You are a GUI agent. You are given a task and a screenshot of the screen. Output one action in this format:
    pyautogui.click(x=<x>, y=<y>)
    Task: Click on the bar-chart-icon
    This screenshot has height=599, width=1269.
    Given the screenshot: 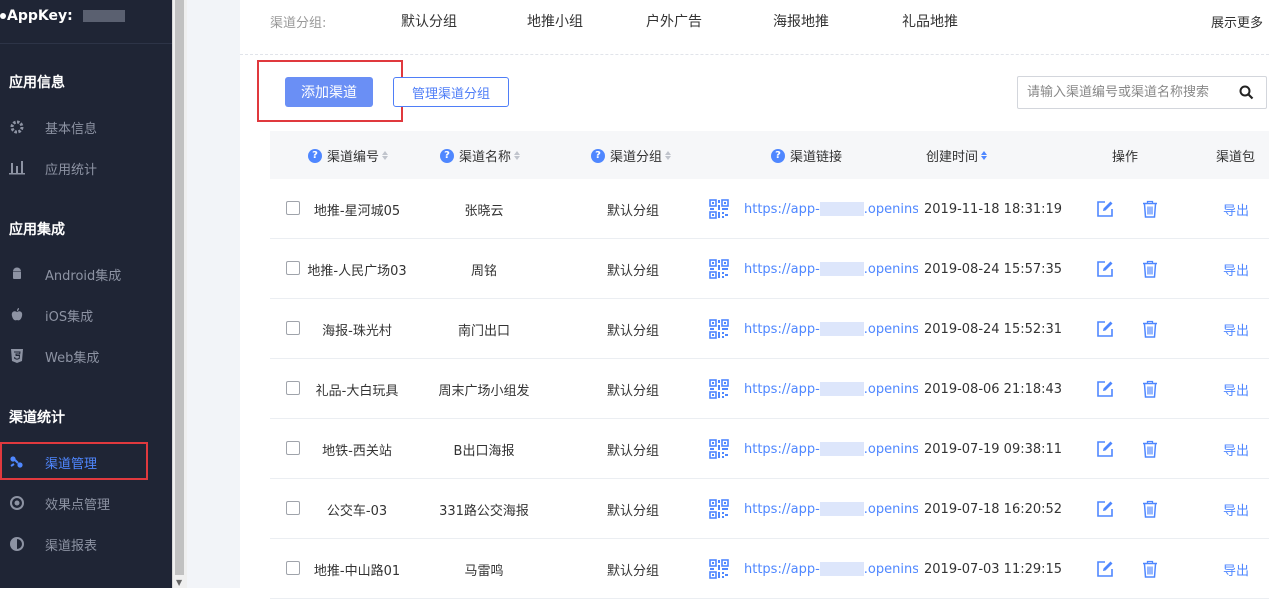 What is the action you would take?
    pyautogui.click(x=17, y=168)
    